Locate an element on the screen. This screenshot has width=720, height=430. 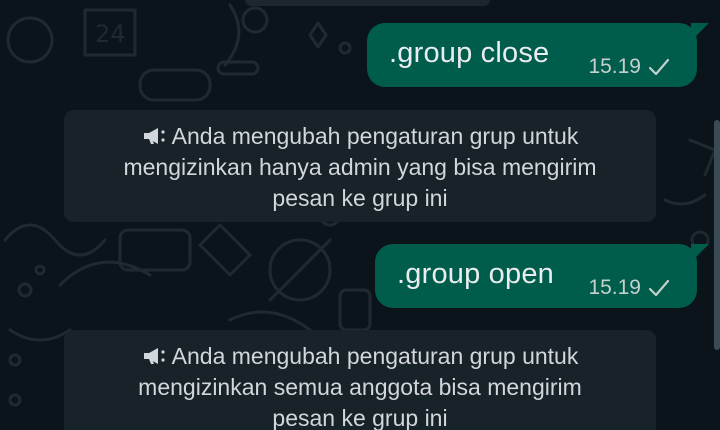
previous-message-edge is located at coordinates (367, 3).